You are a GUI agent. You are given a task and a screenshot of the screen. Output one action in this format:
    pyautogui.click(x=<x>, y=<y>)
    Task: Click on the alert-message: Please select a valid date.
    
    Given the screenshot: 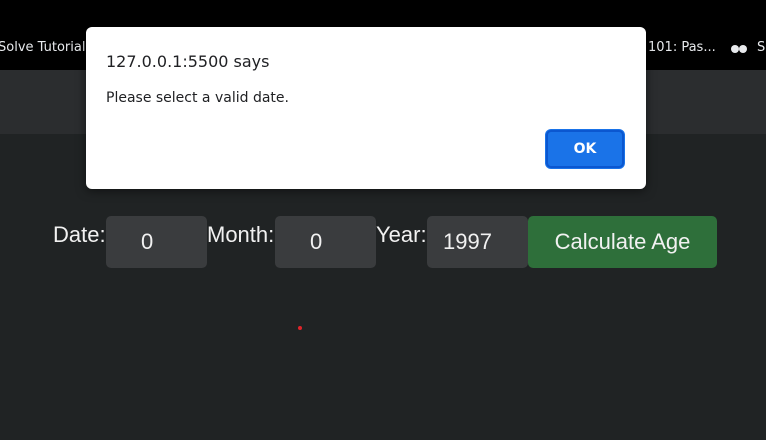 What is the action you would take?
    pyautogui.click(x=197, y=98)
    